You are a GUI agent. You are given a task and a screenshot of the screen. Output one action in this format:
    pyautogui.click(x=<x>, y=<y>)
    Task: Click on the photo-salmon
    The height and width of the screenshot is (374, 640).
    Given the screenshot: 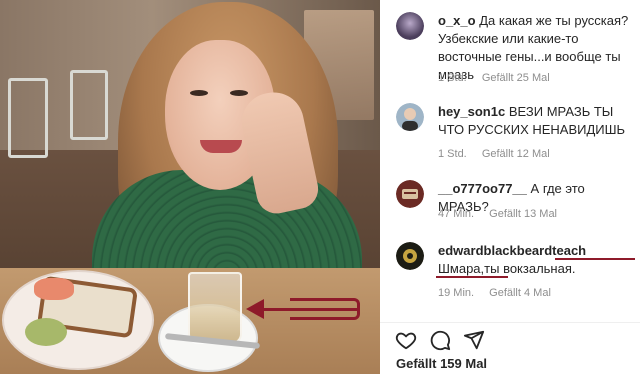 What is the action you would take?
    pyautogui.click(x=54, y=289)
    